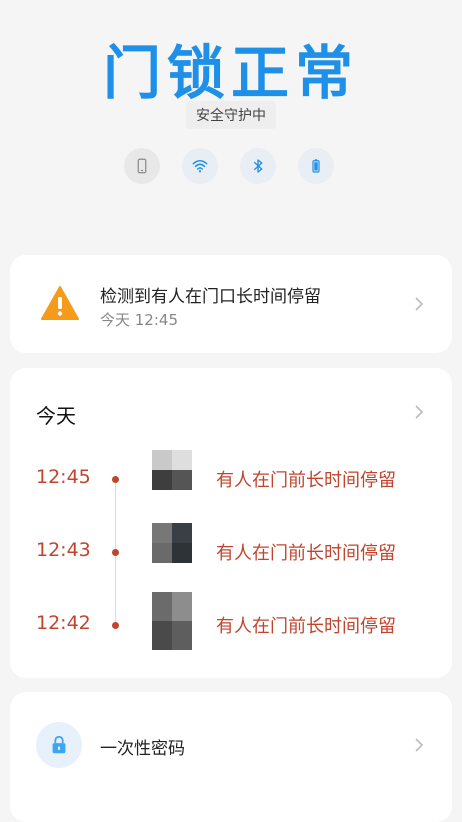 This screenshot has width=462, height=822. What do you see at coordinates (142, 166) in the screenshot?
I see `phone-icon` at bounding box center [142, 166].